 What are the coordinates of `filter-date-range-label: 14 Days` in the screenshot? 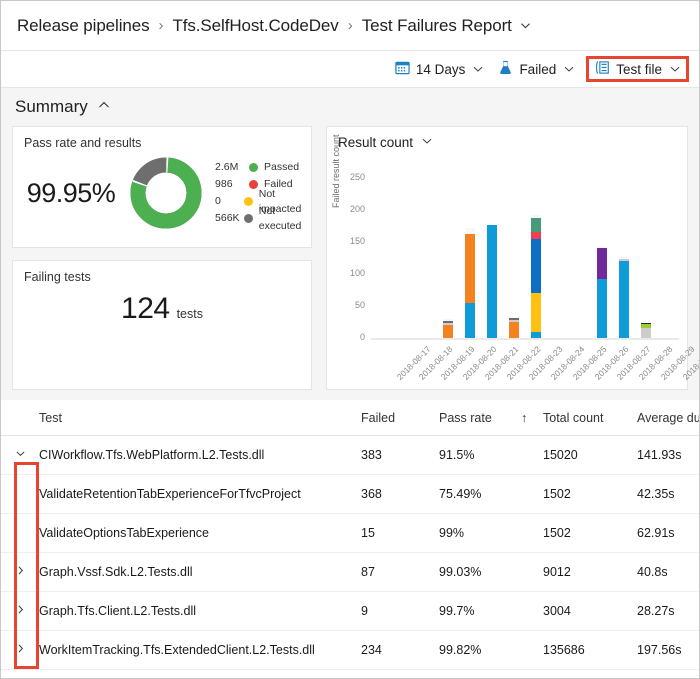 It's located at (440, 69).